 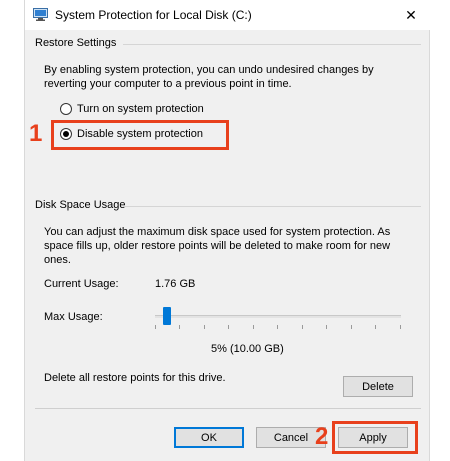 I want to click on delete-button: Delete, so click(x=378, y=386).